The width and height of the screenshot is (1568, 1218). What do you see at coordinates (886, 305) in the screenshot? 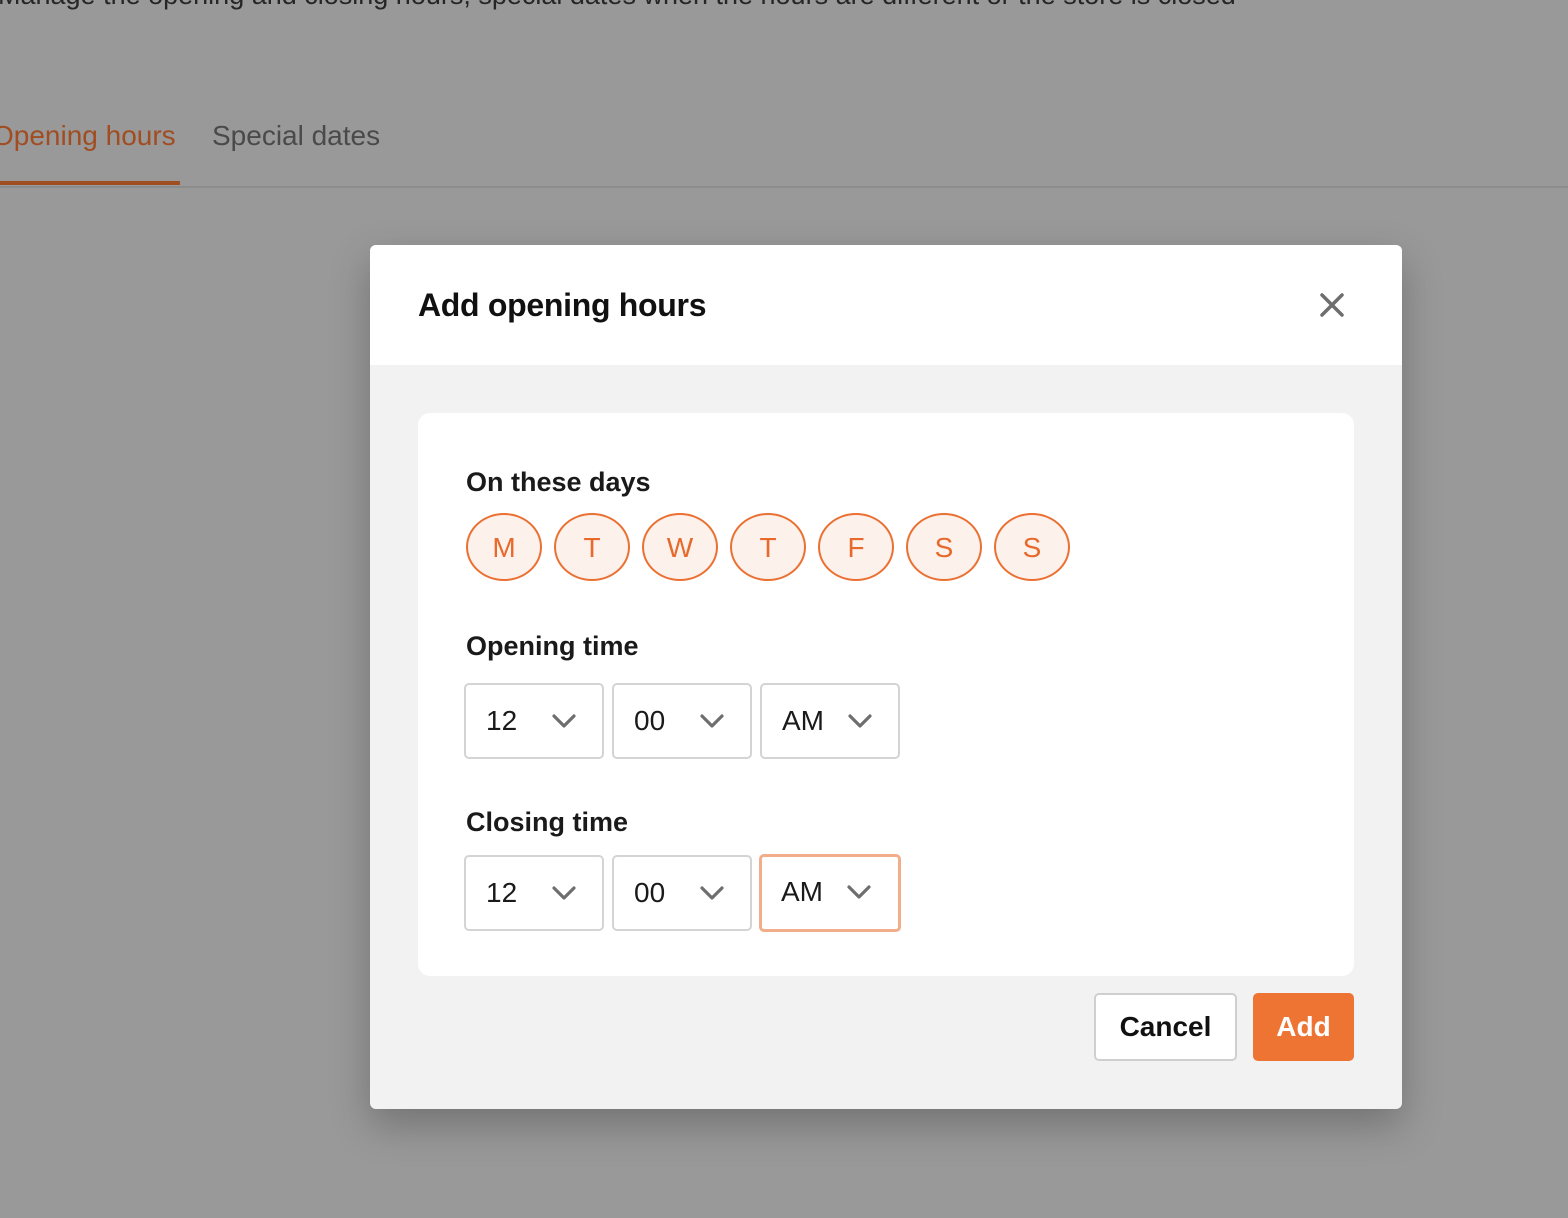
I see `dialog-header: Add opening hours` at bounding box center [886, 305].